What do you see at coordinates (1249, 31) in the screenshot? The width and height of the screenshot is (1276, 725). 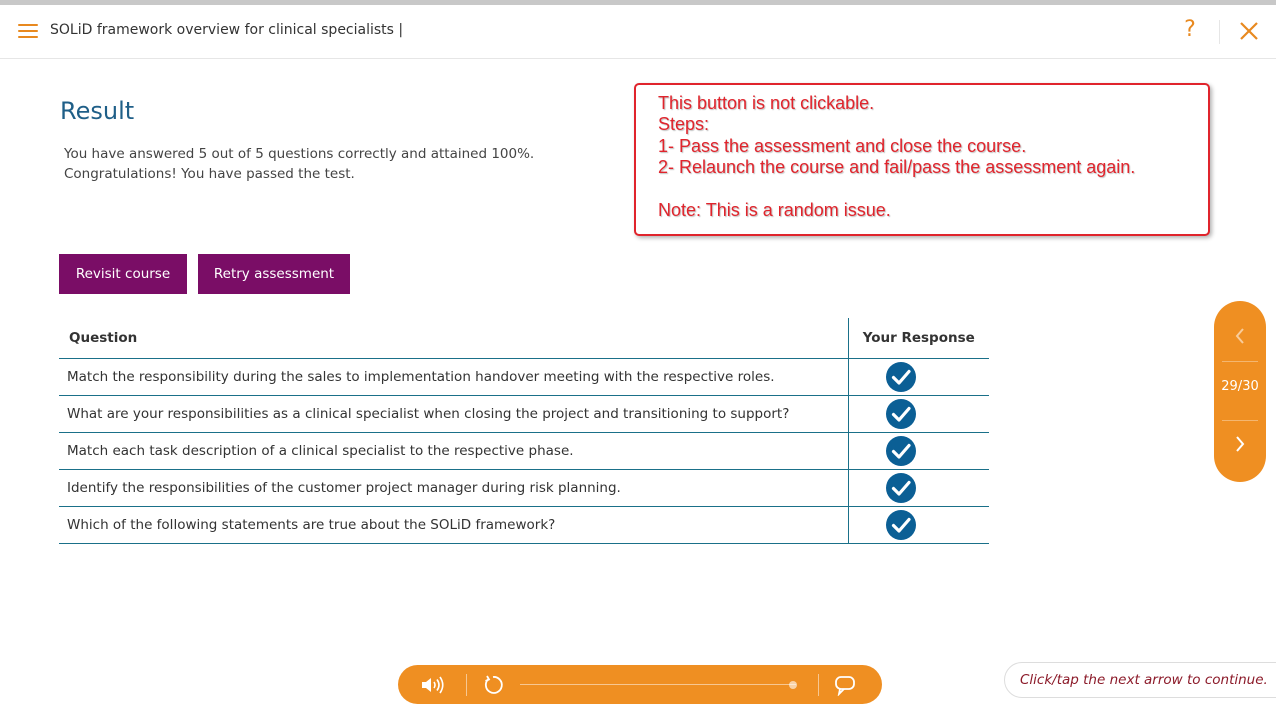 I see `close-icon` at bounding box center [1249, 31].